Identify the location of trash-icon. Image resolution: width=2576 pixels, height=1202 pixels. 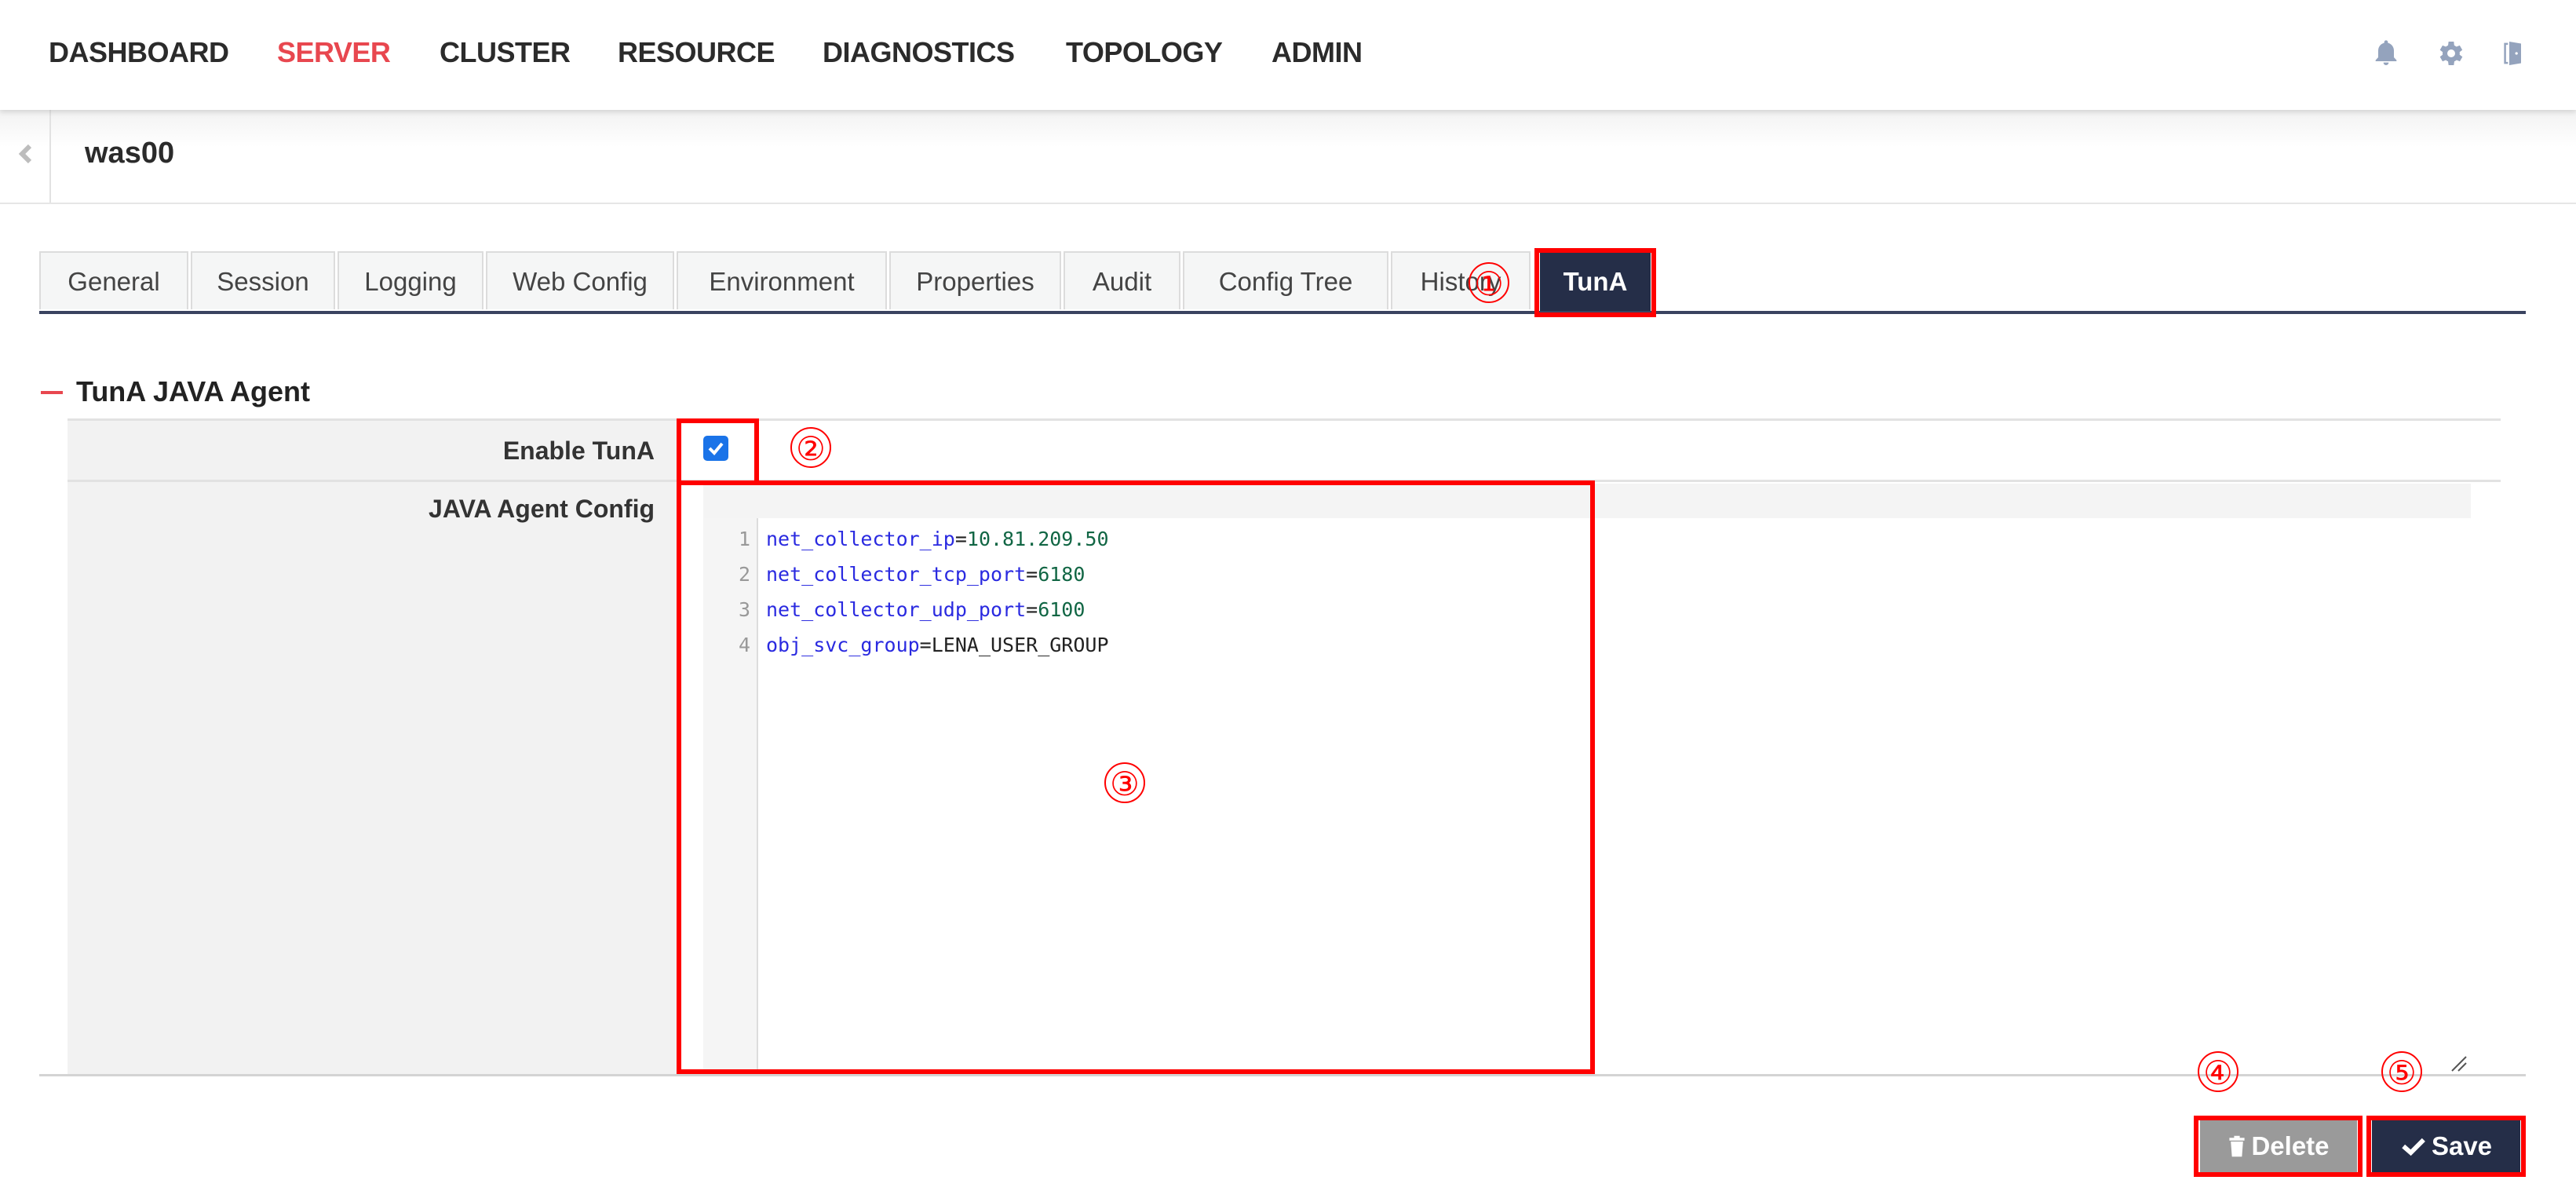
(2237, 1146).